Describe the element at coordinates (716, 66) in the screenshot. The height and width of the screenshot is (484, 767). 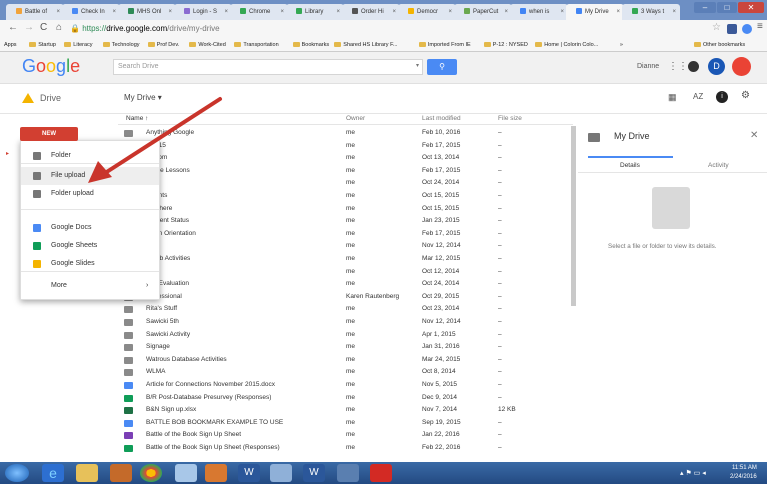
I see `account-avatar: D` at that location.